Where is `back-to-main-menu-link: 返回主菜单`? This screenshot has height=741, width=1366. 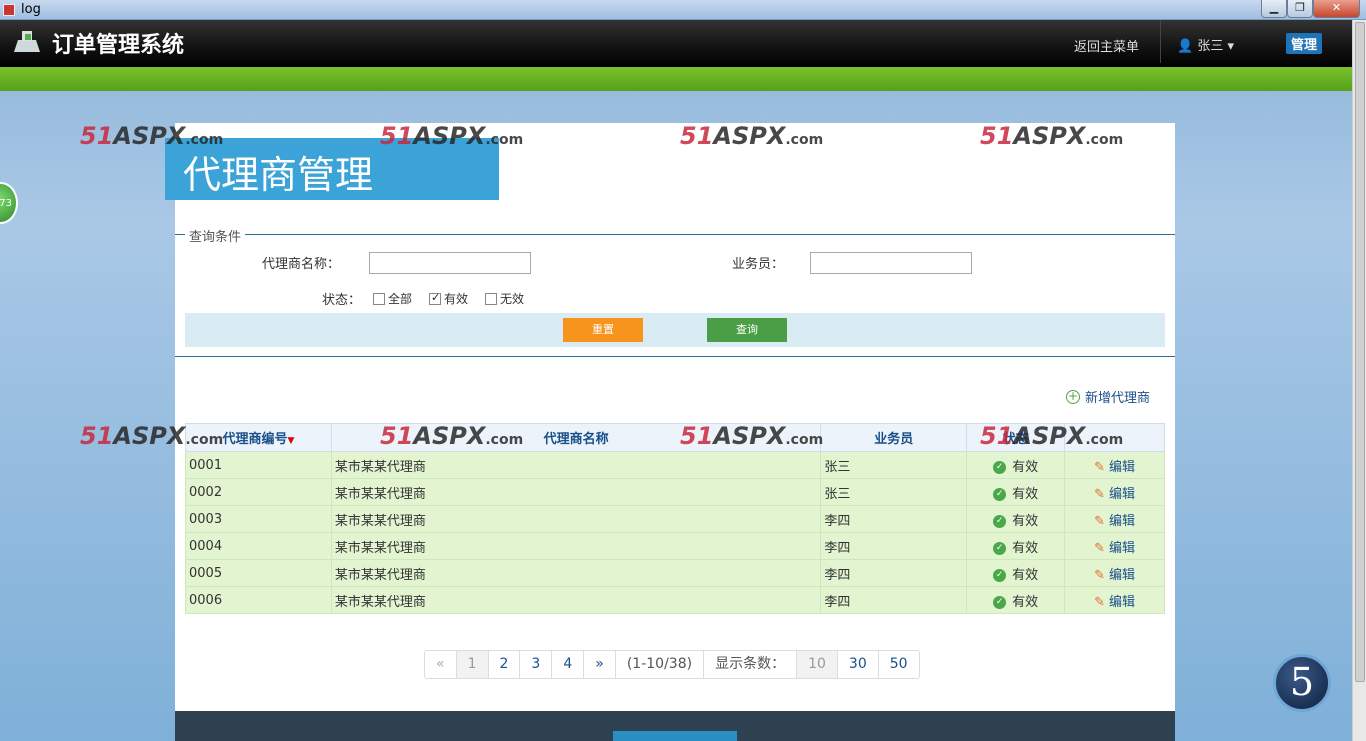
back-to-main-menu-link: 返回主菜单 is located at coordinates (1106, 45).